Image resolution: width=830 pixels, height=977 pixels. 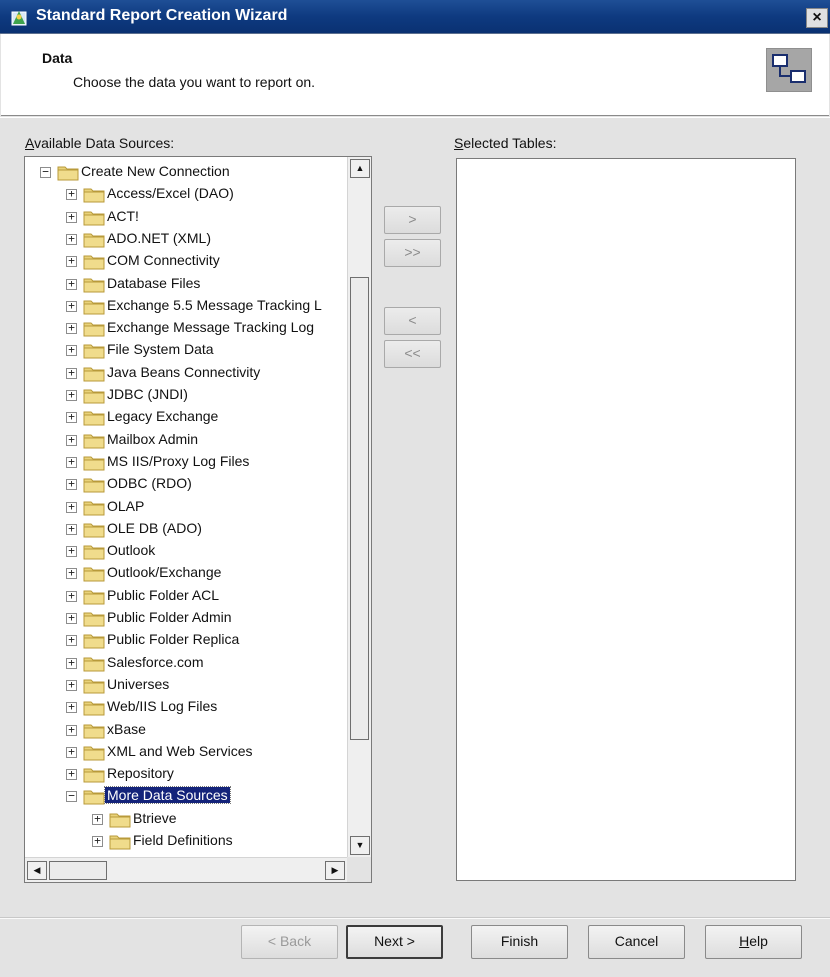 I want to click on tree-node-label: Universes, so click(x=138, y=683).